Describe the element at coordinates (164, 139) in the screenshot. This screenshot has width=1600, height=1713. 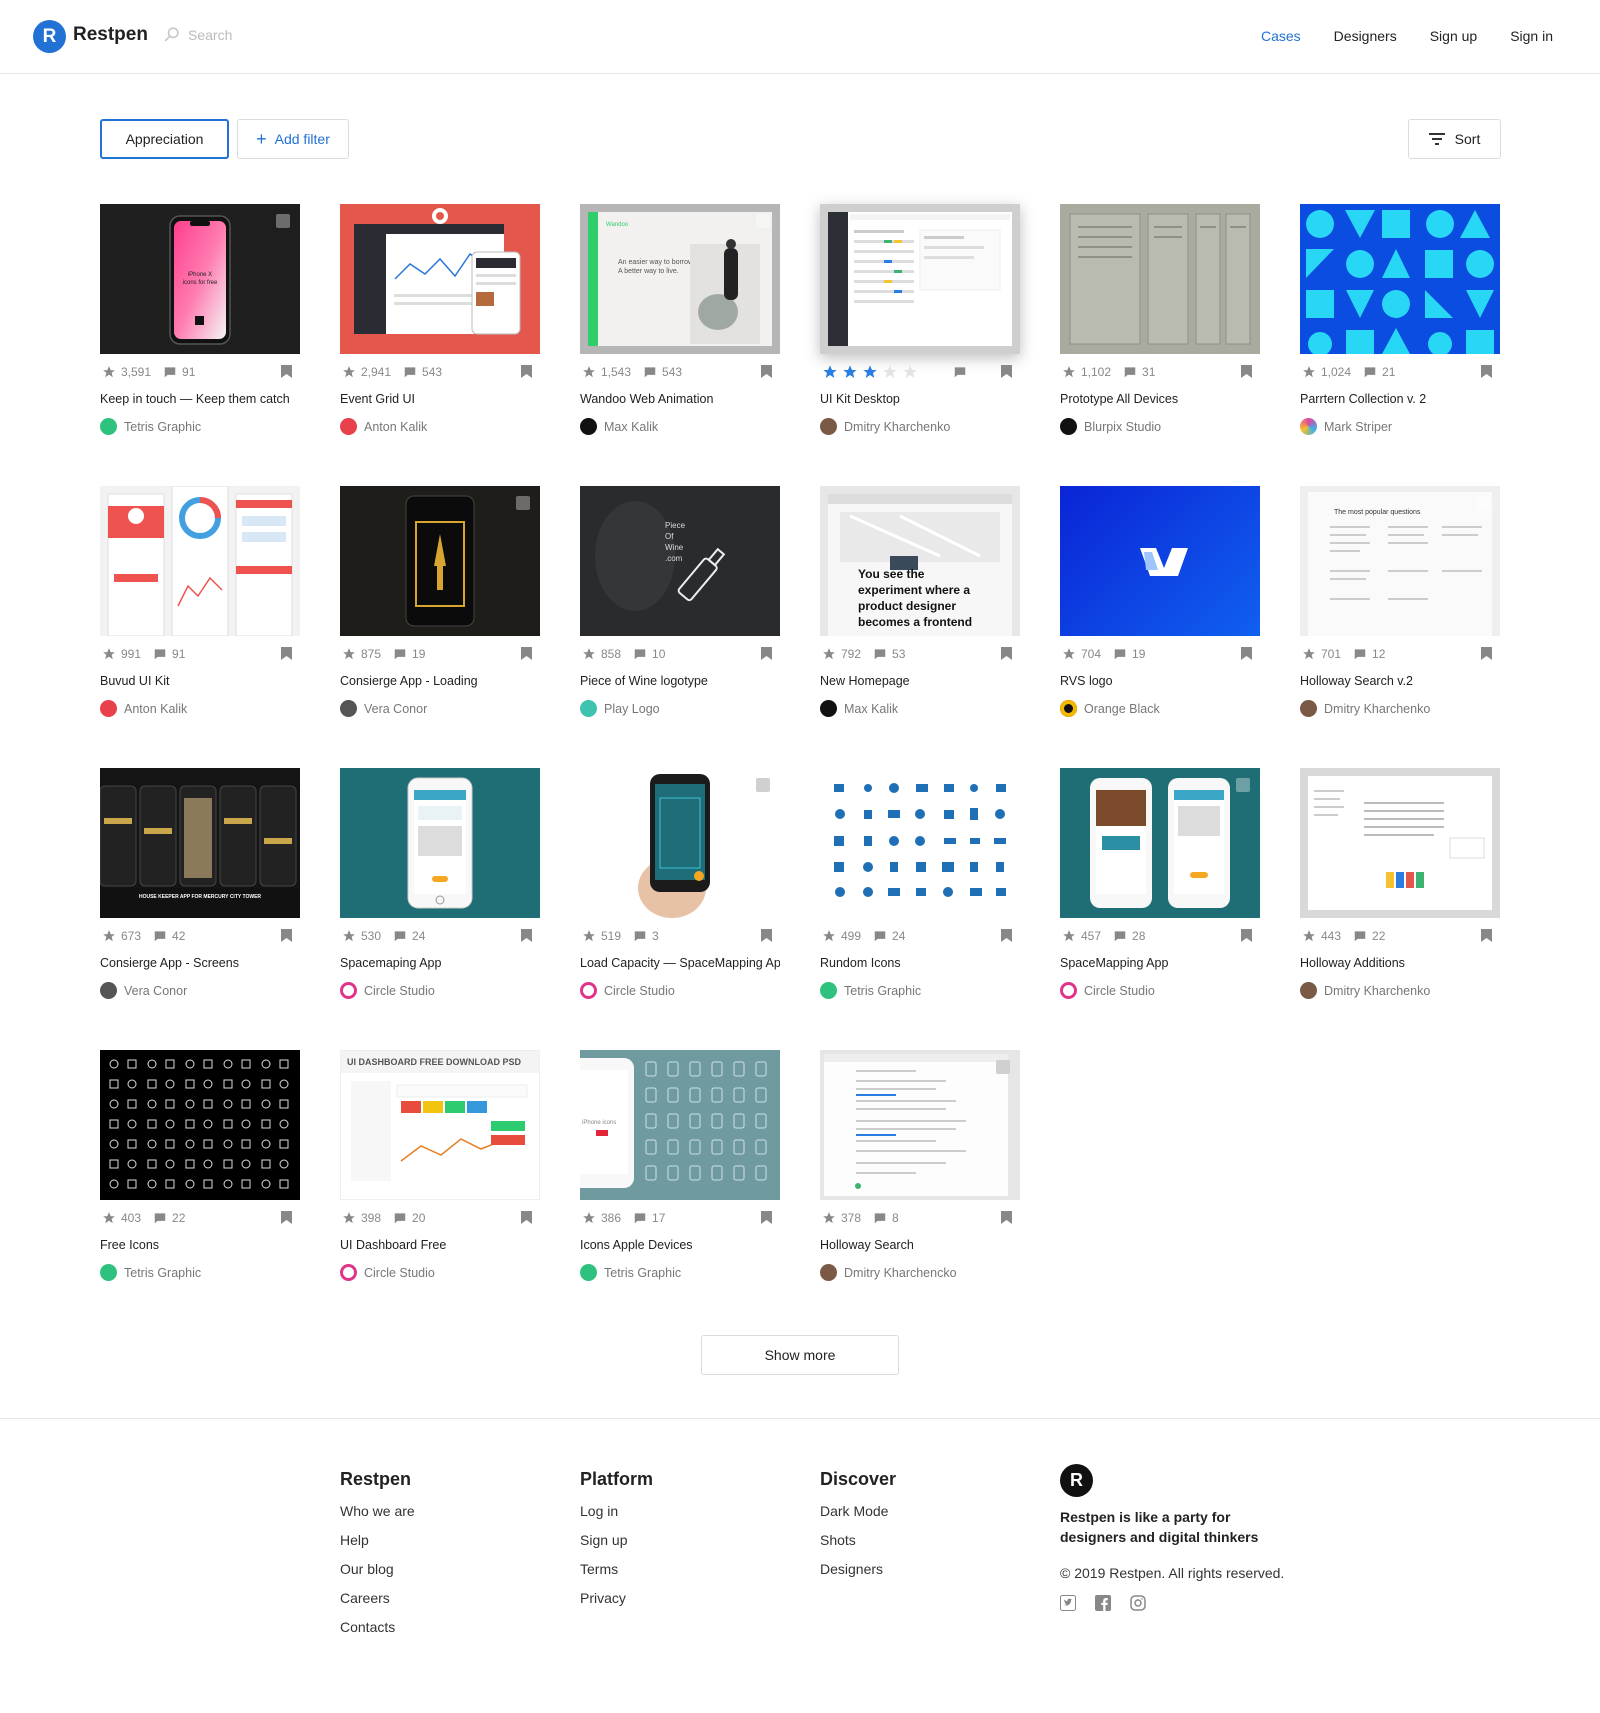
I see `appreciation-filter-button: Appreciation` at that location.